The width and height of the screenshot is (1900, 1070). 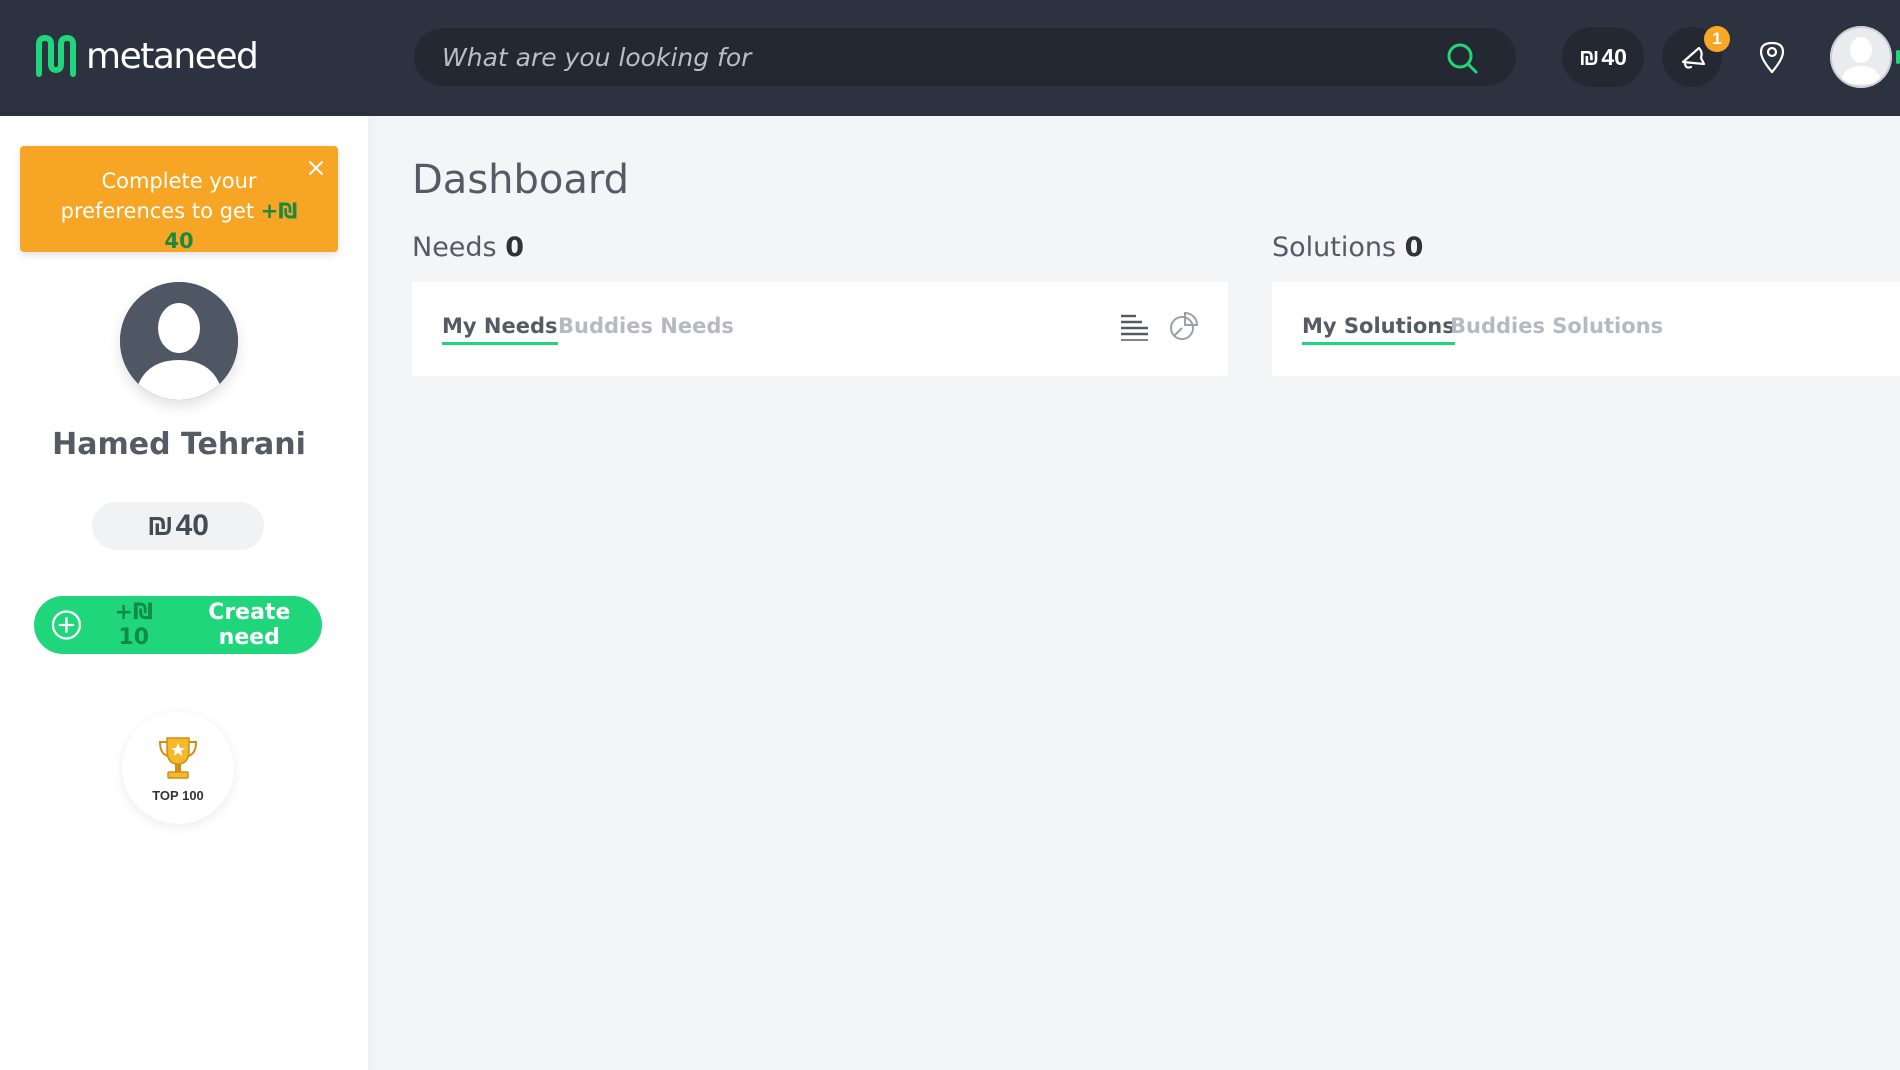 I want to click on plus-circle-icon, so click(x=66, y=625).